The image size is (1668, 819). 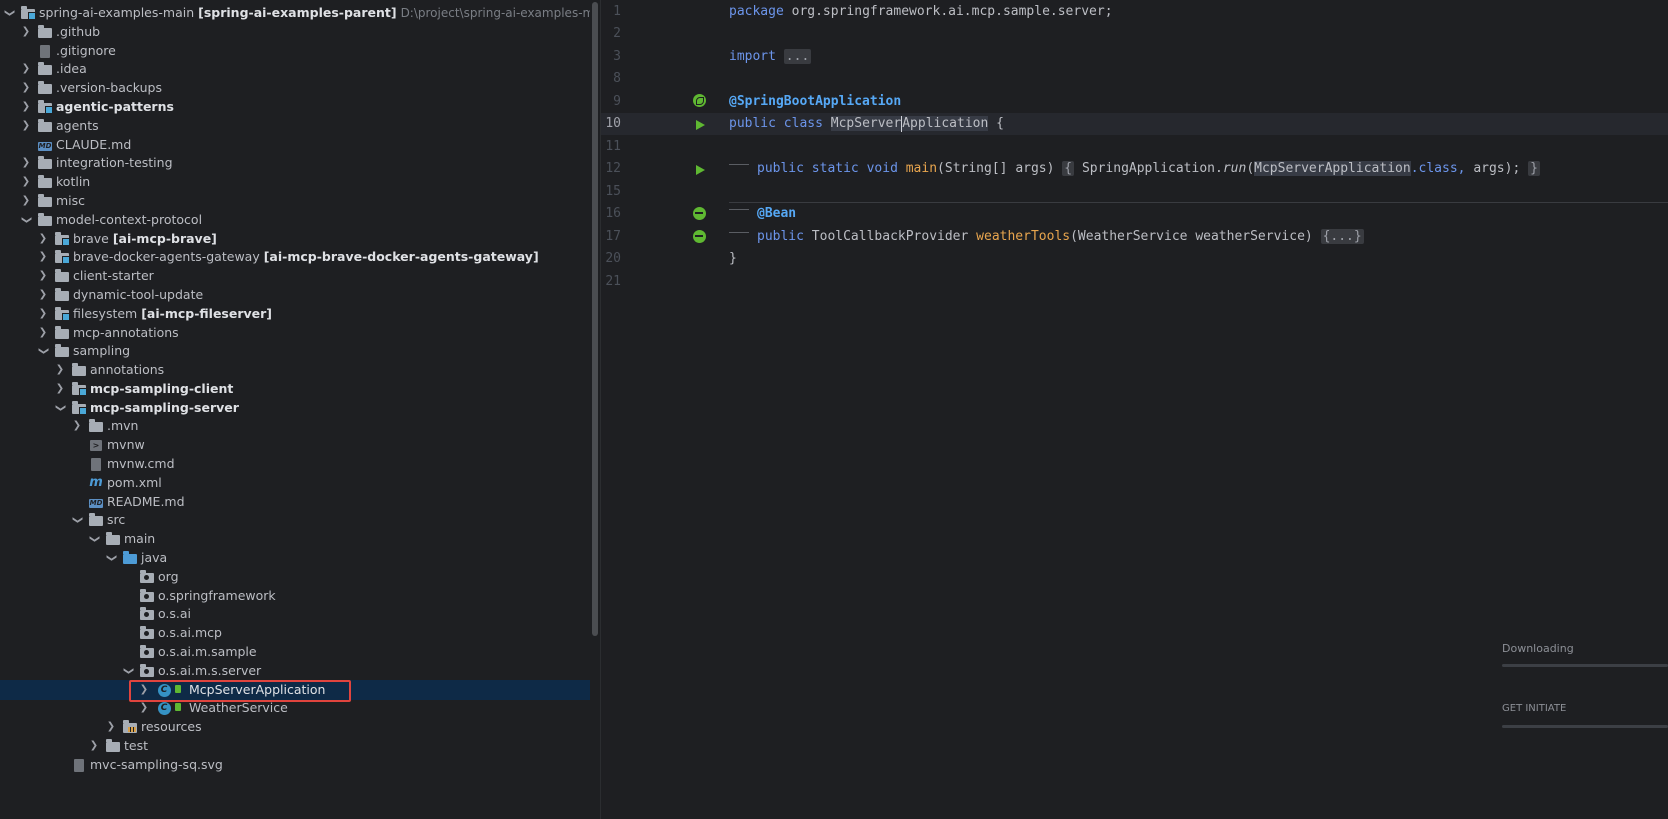 I want to click on code-line-20: }, so click(x=733, y=259).